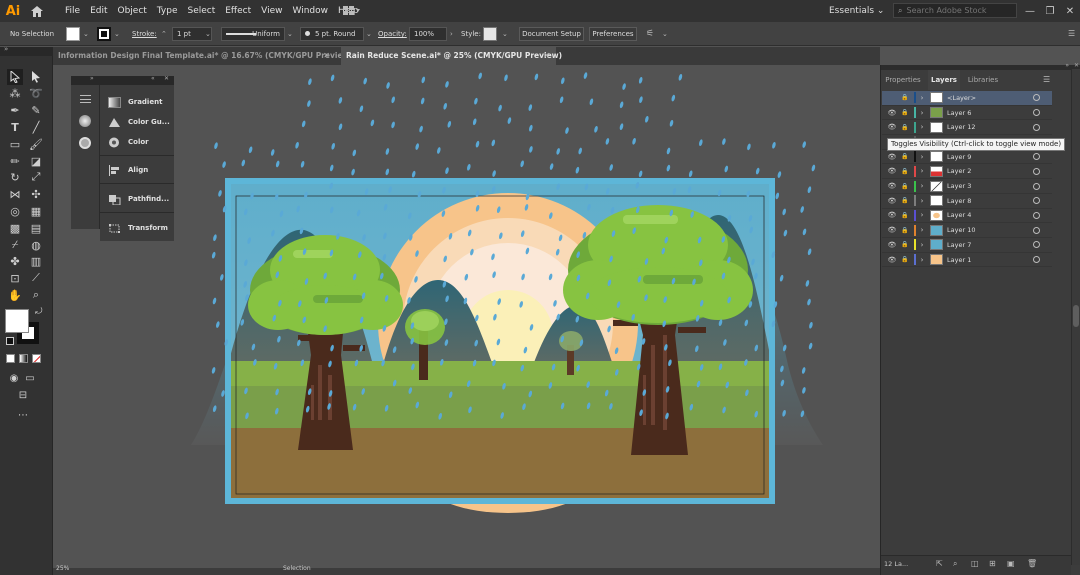  I want to click on fill-color-swatch, so click(17, 321).